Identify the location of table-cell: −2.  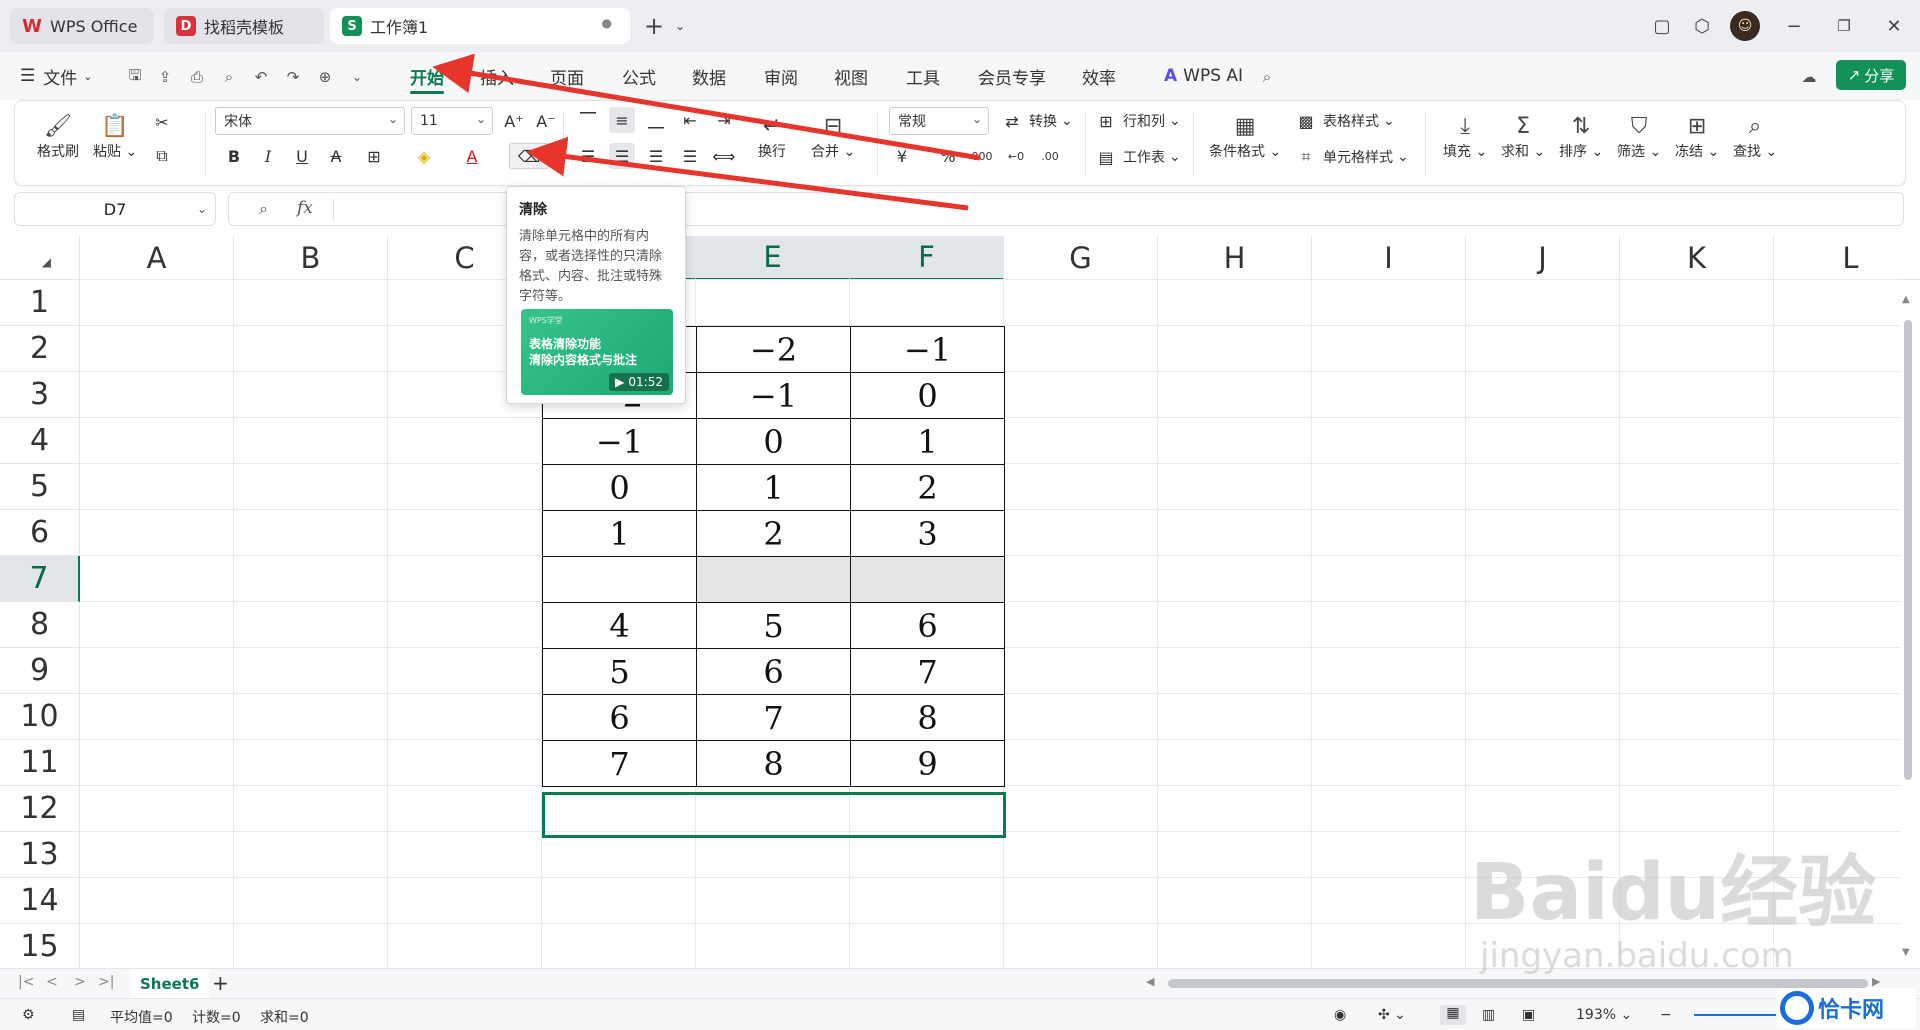
(773, 349).